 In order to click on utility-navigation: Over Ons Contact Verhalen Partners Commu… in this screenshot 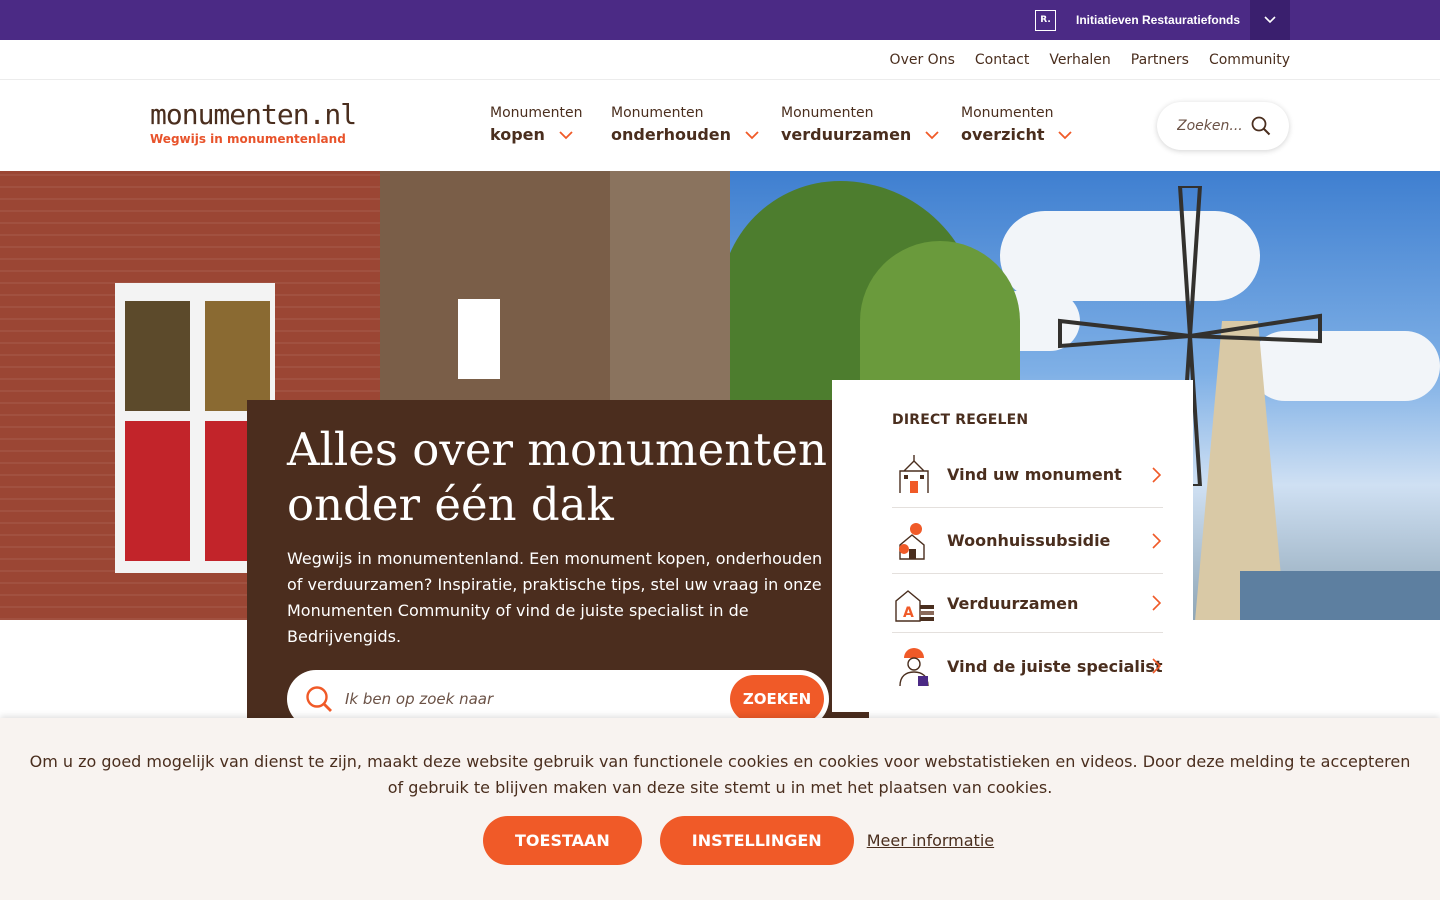, I will do `click(720, 60)`.